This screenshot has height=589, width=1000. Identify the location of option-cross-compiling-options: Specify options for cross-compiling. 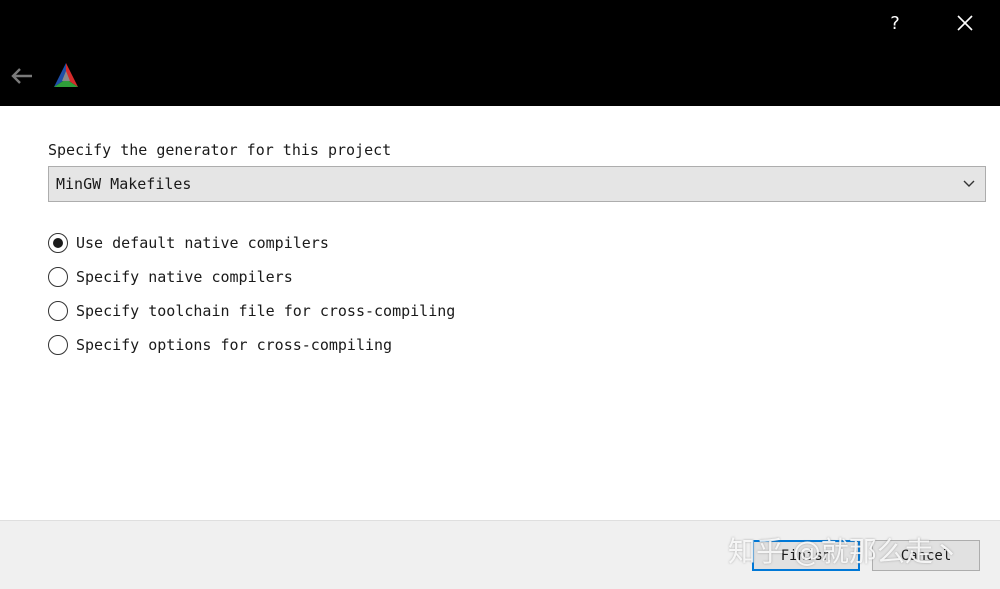
(251, 345).